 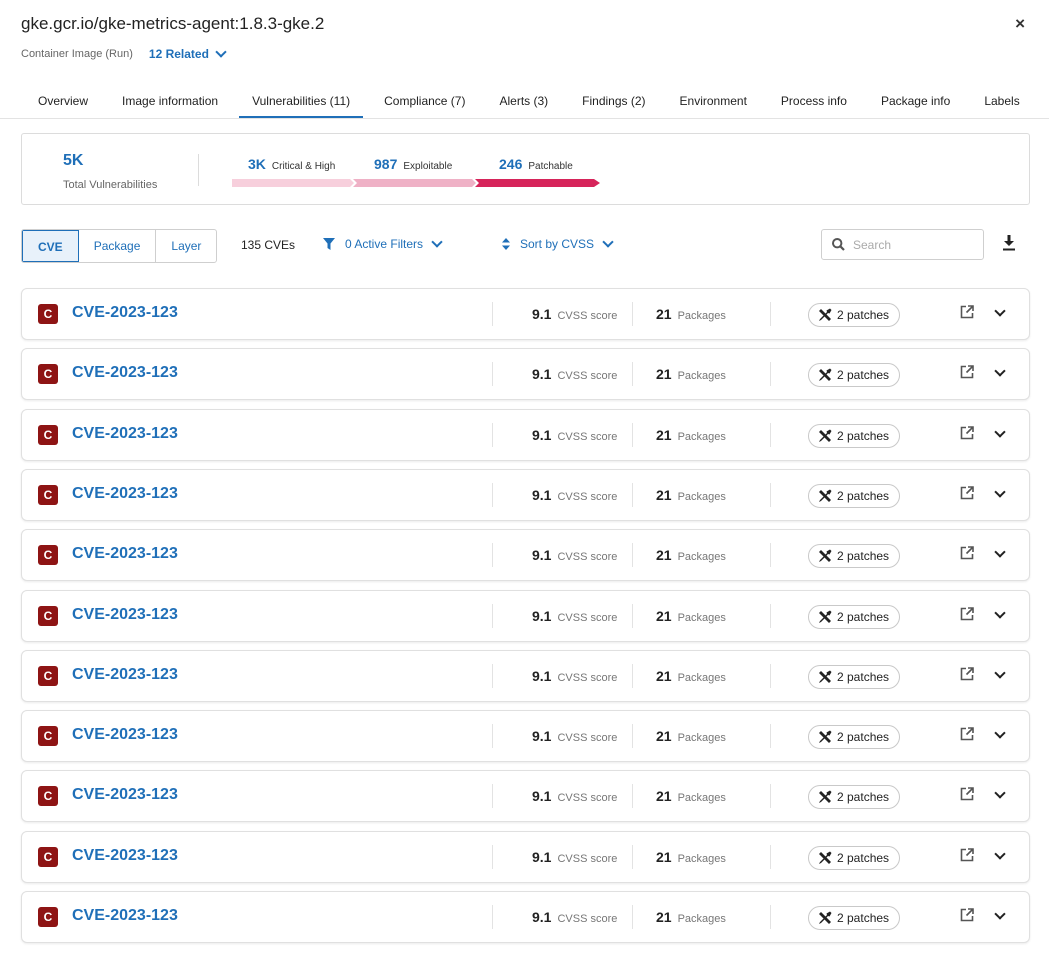 I want to click on tab-vulnerabilities: Vulnerabilities (11), so click(x=301, y=105).